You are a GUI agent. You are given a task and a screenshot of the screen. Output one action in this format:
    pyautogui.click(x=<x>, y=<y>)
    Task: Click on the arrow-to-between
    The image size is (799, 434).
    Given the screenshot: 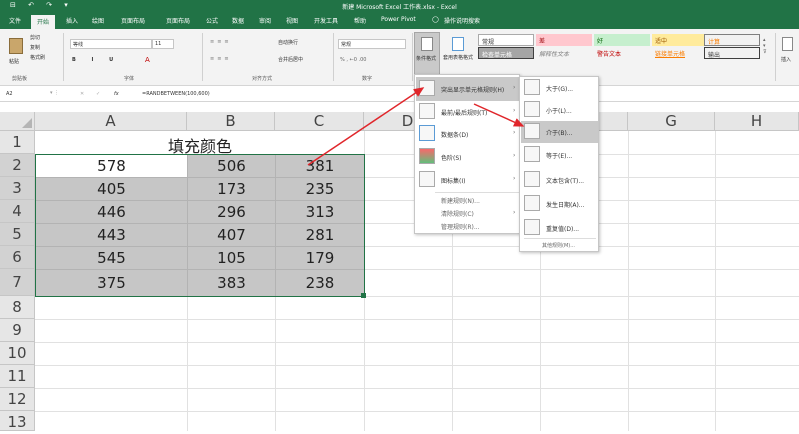 What is the action you would take?
    pyautogui.click(x=499, y=115)
    